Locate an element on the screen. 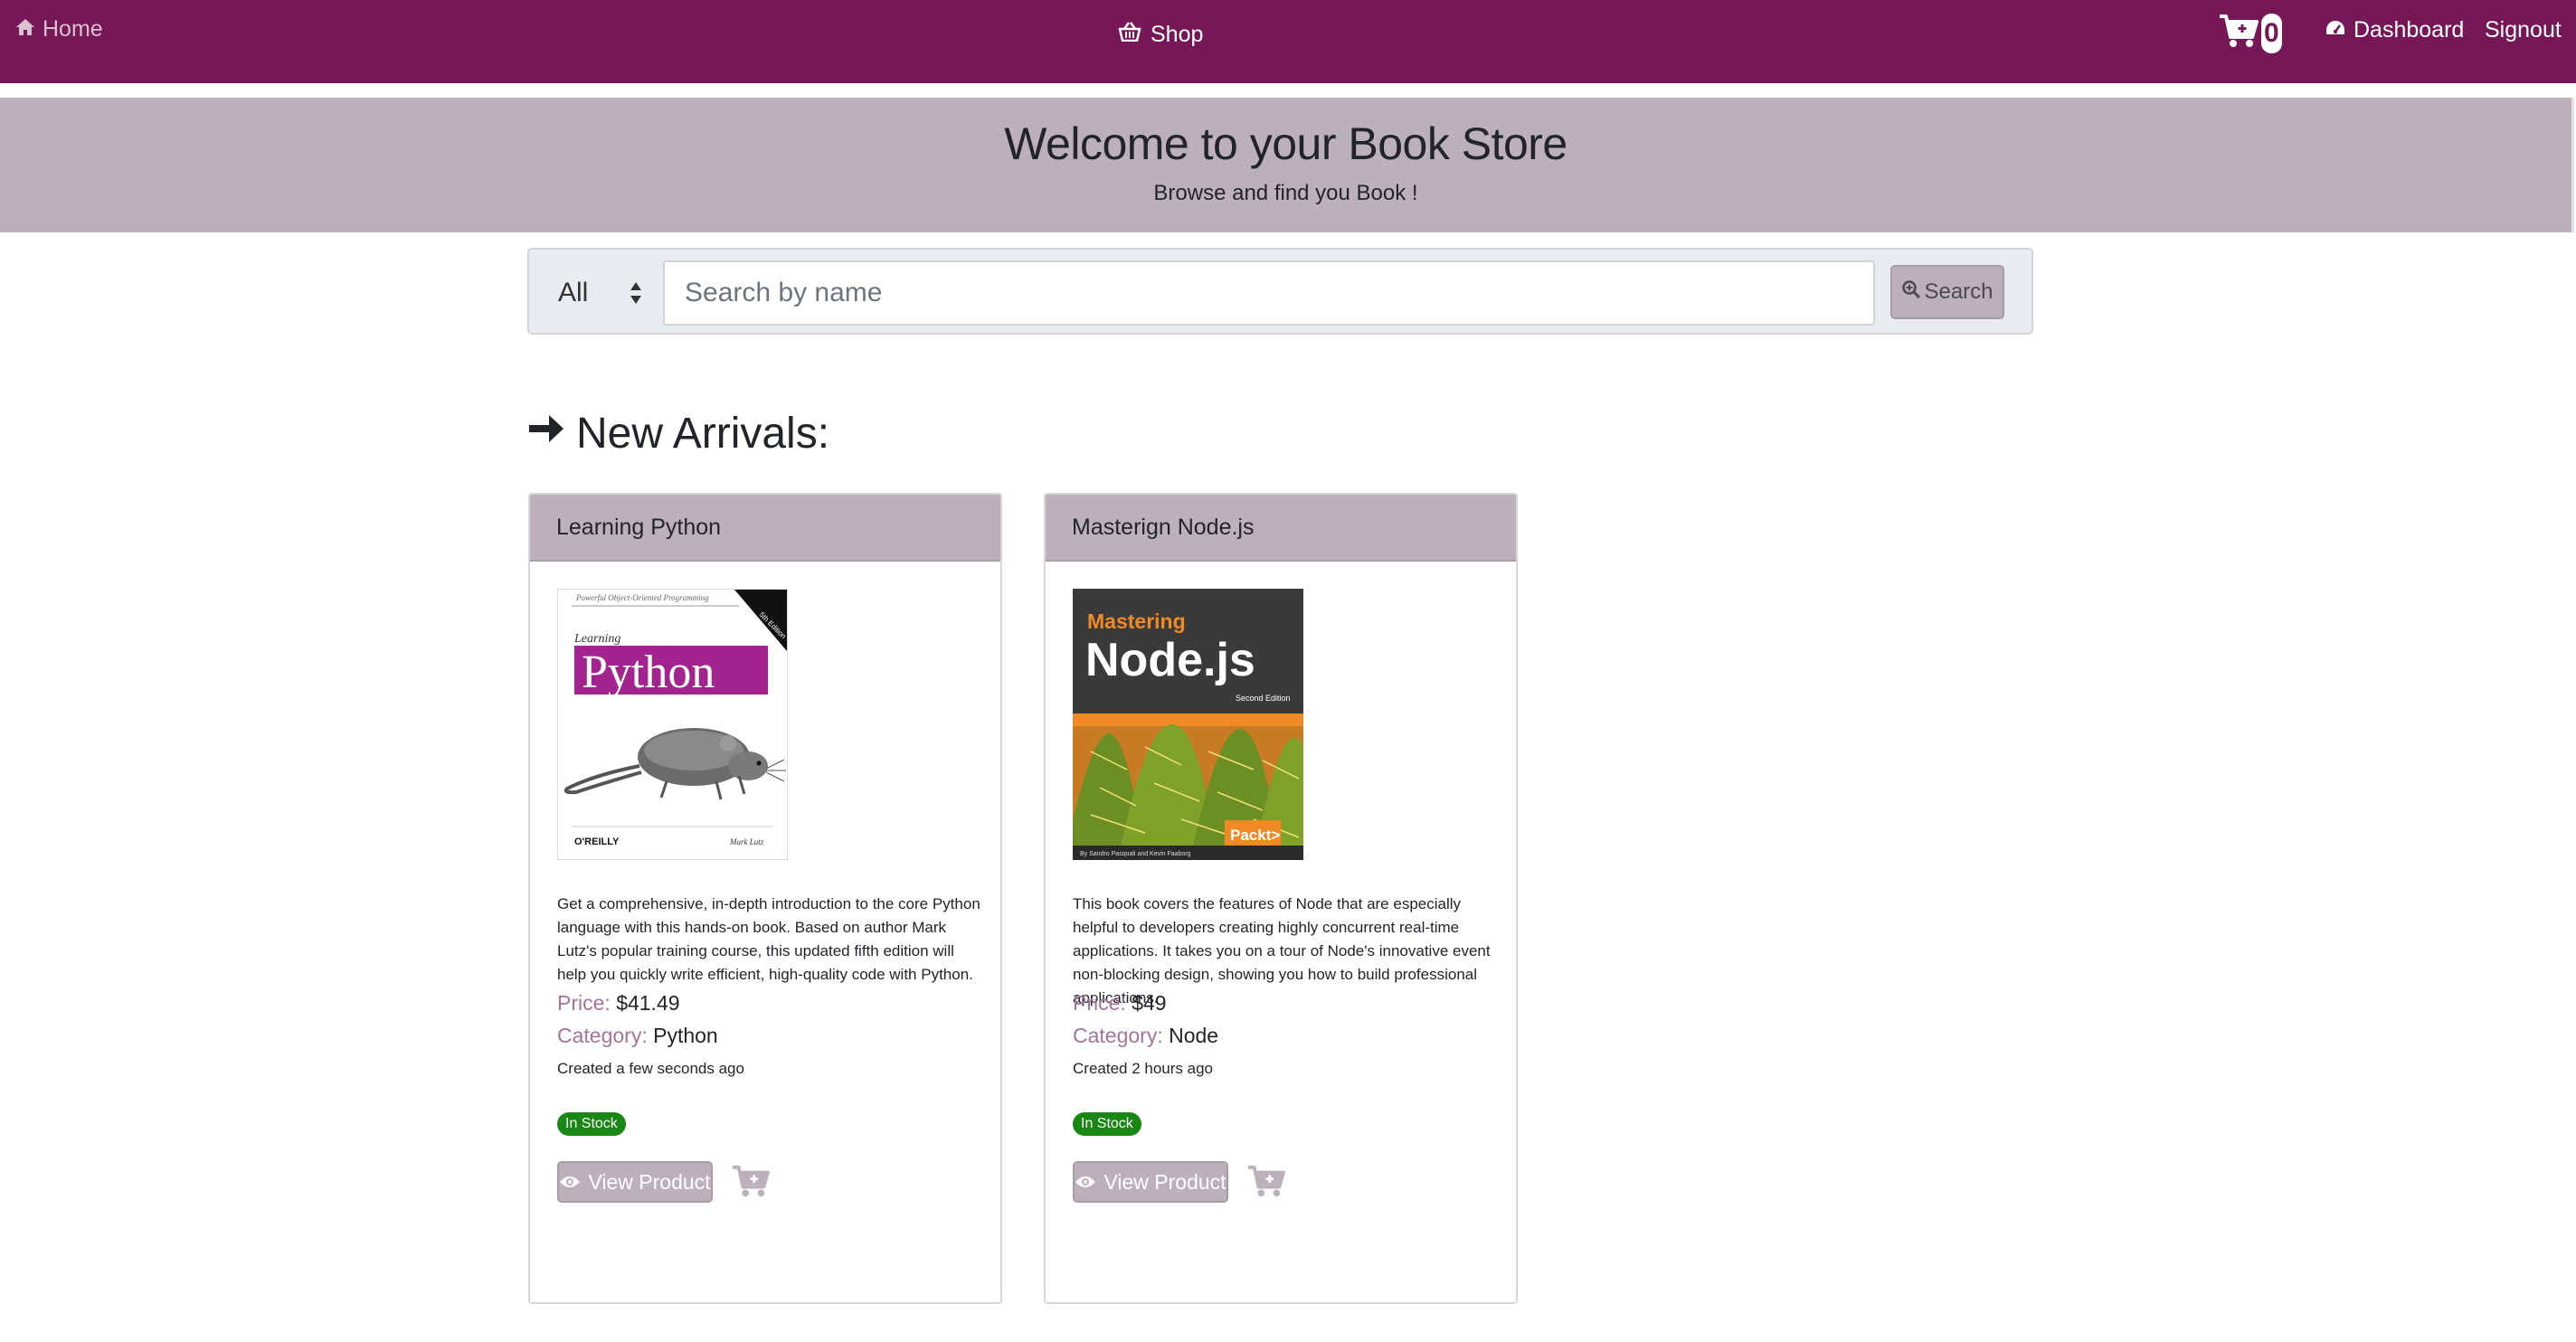  nav-home-label: Home is located at coordinates (73, 29).